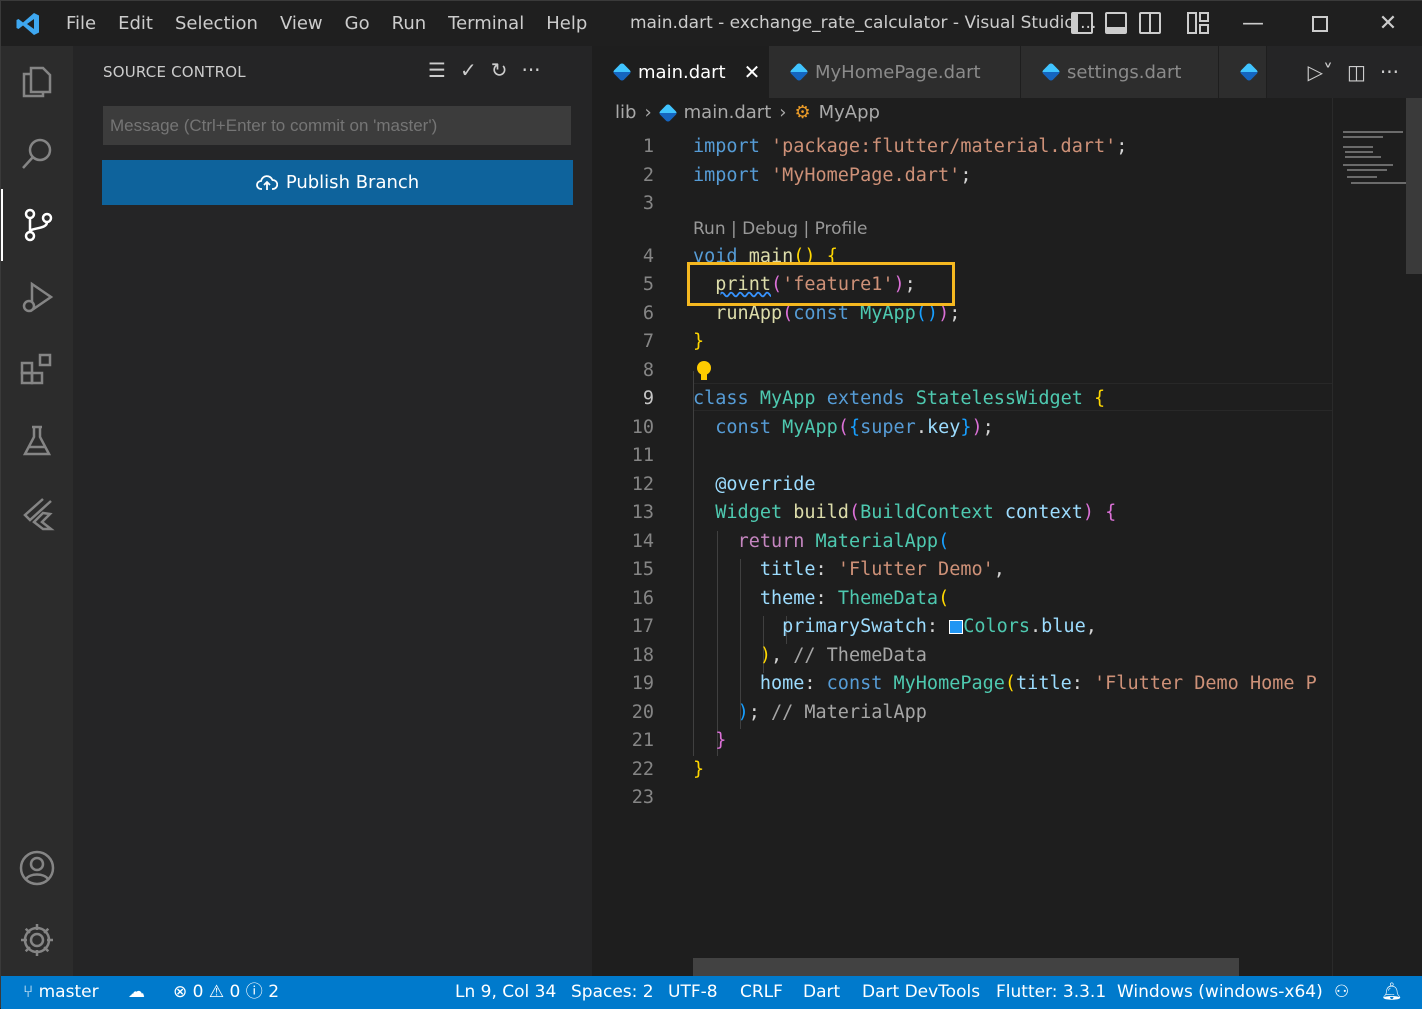  Describe the element at coordinates (648, 203) in the screenshot. I see `code-line: 3` at that location.